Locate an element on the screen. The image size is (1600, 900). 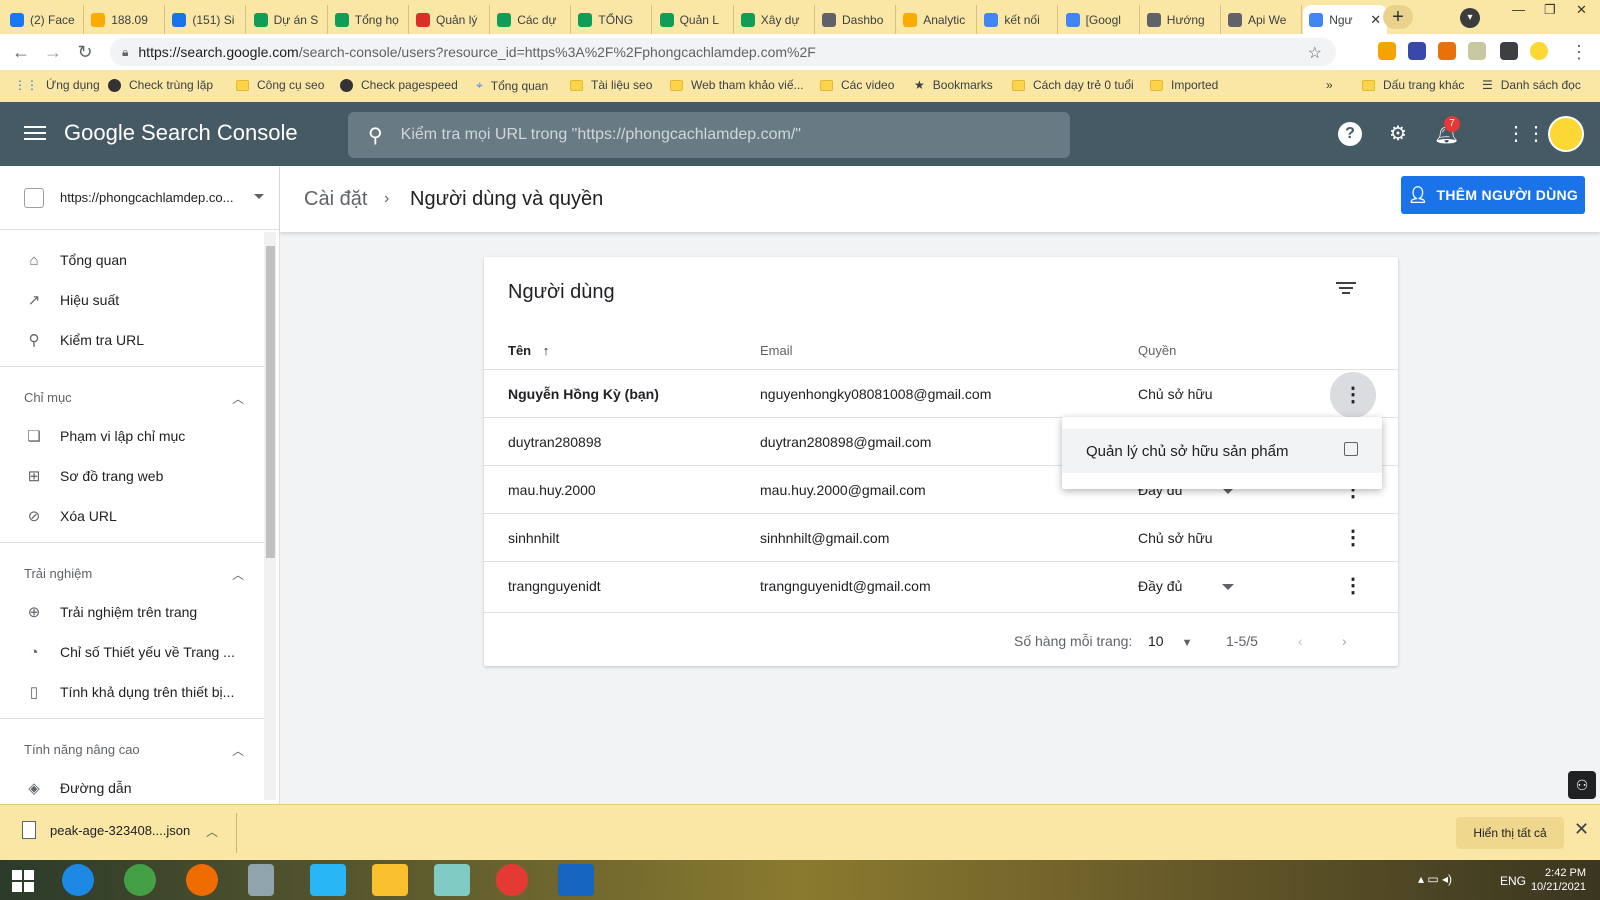
puzzle-icon is located at coordinates (1509, 51).